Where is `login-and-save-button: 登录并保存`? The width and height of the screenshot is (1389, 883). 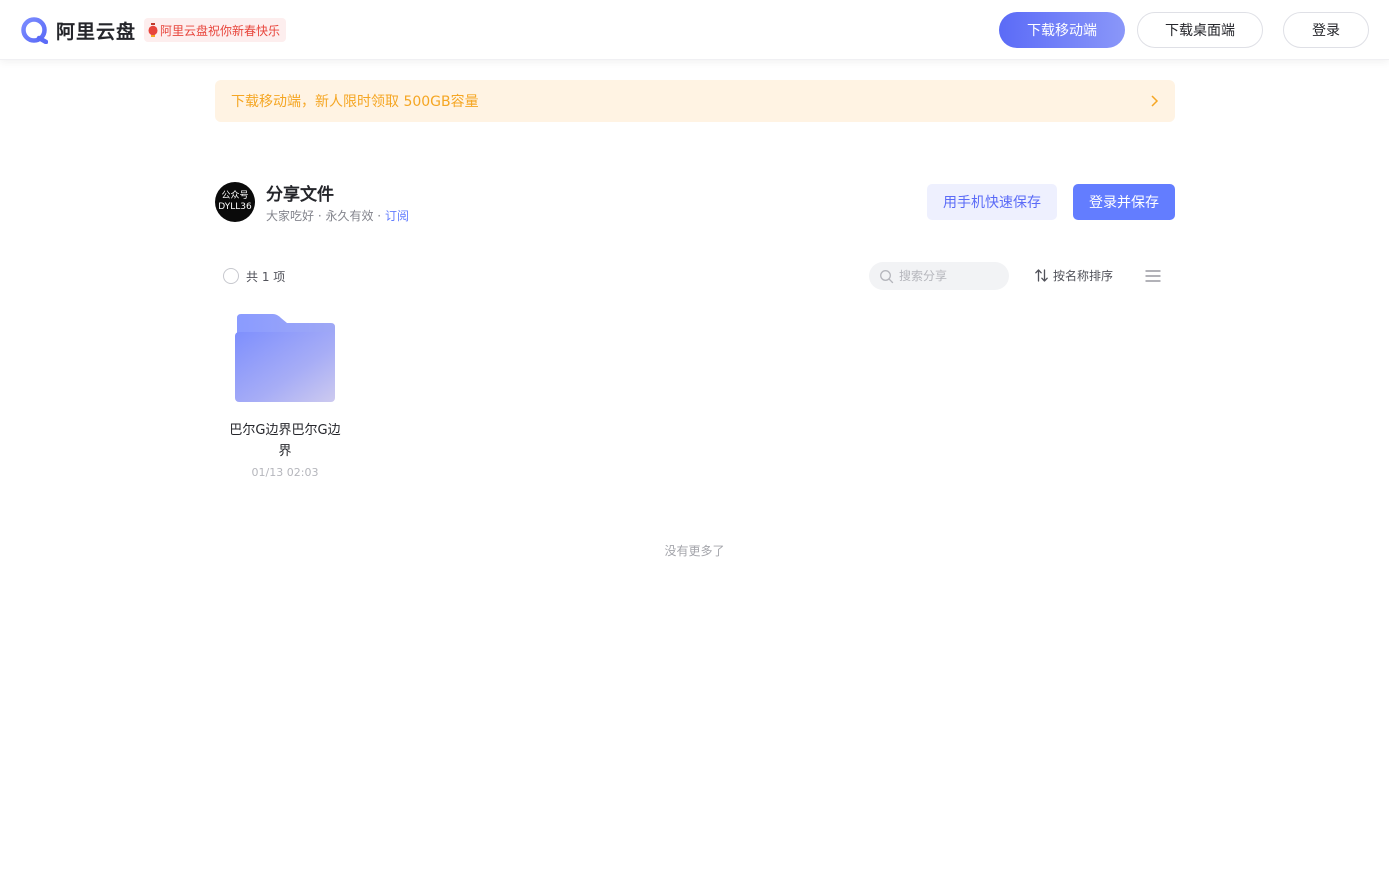 login-and-save-button: 登录并保存 is located at coordinates (1124, 202).